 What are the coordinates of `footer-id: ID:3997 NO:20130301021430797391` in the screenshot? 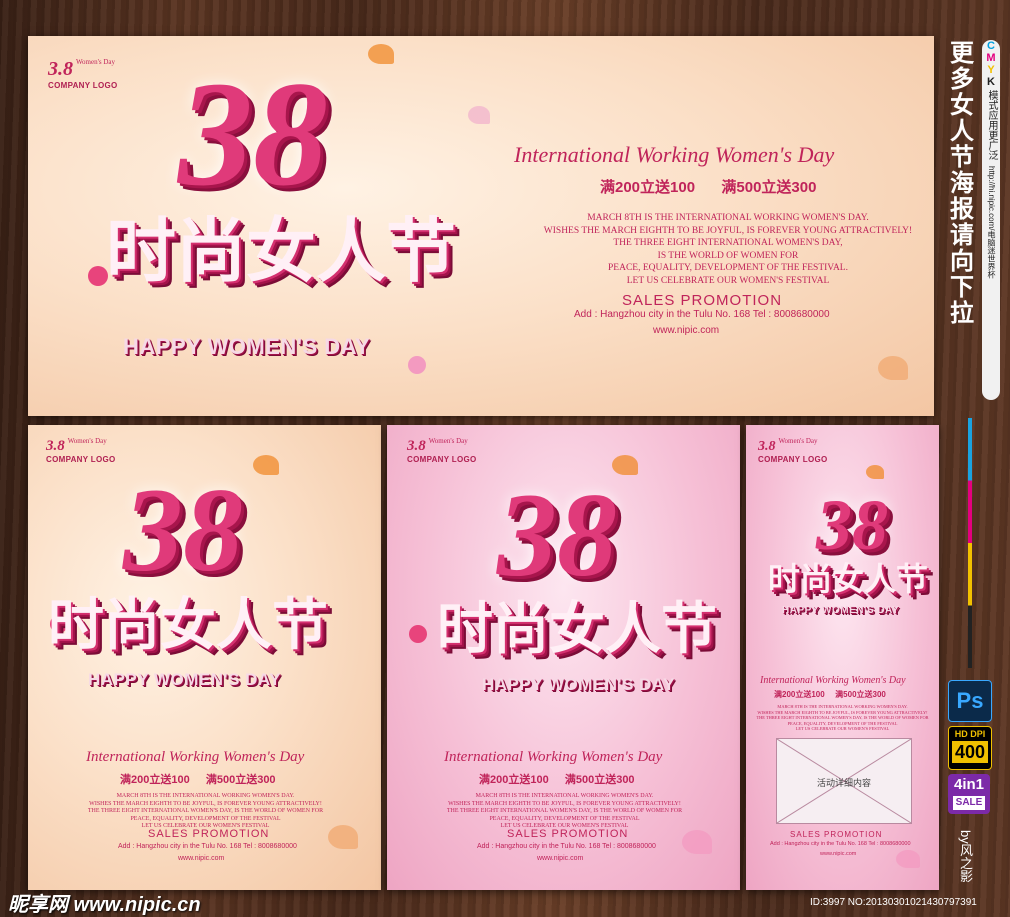 It's located at (893, 902).